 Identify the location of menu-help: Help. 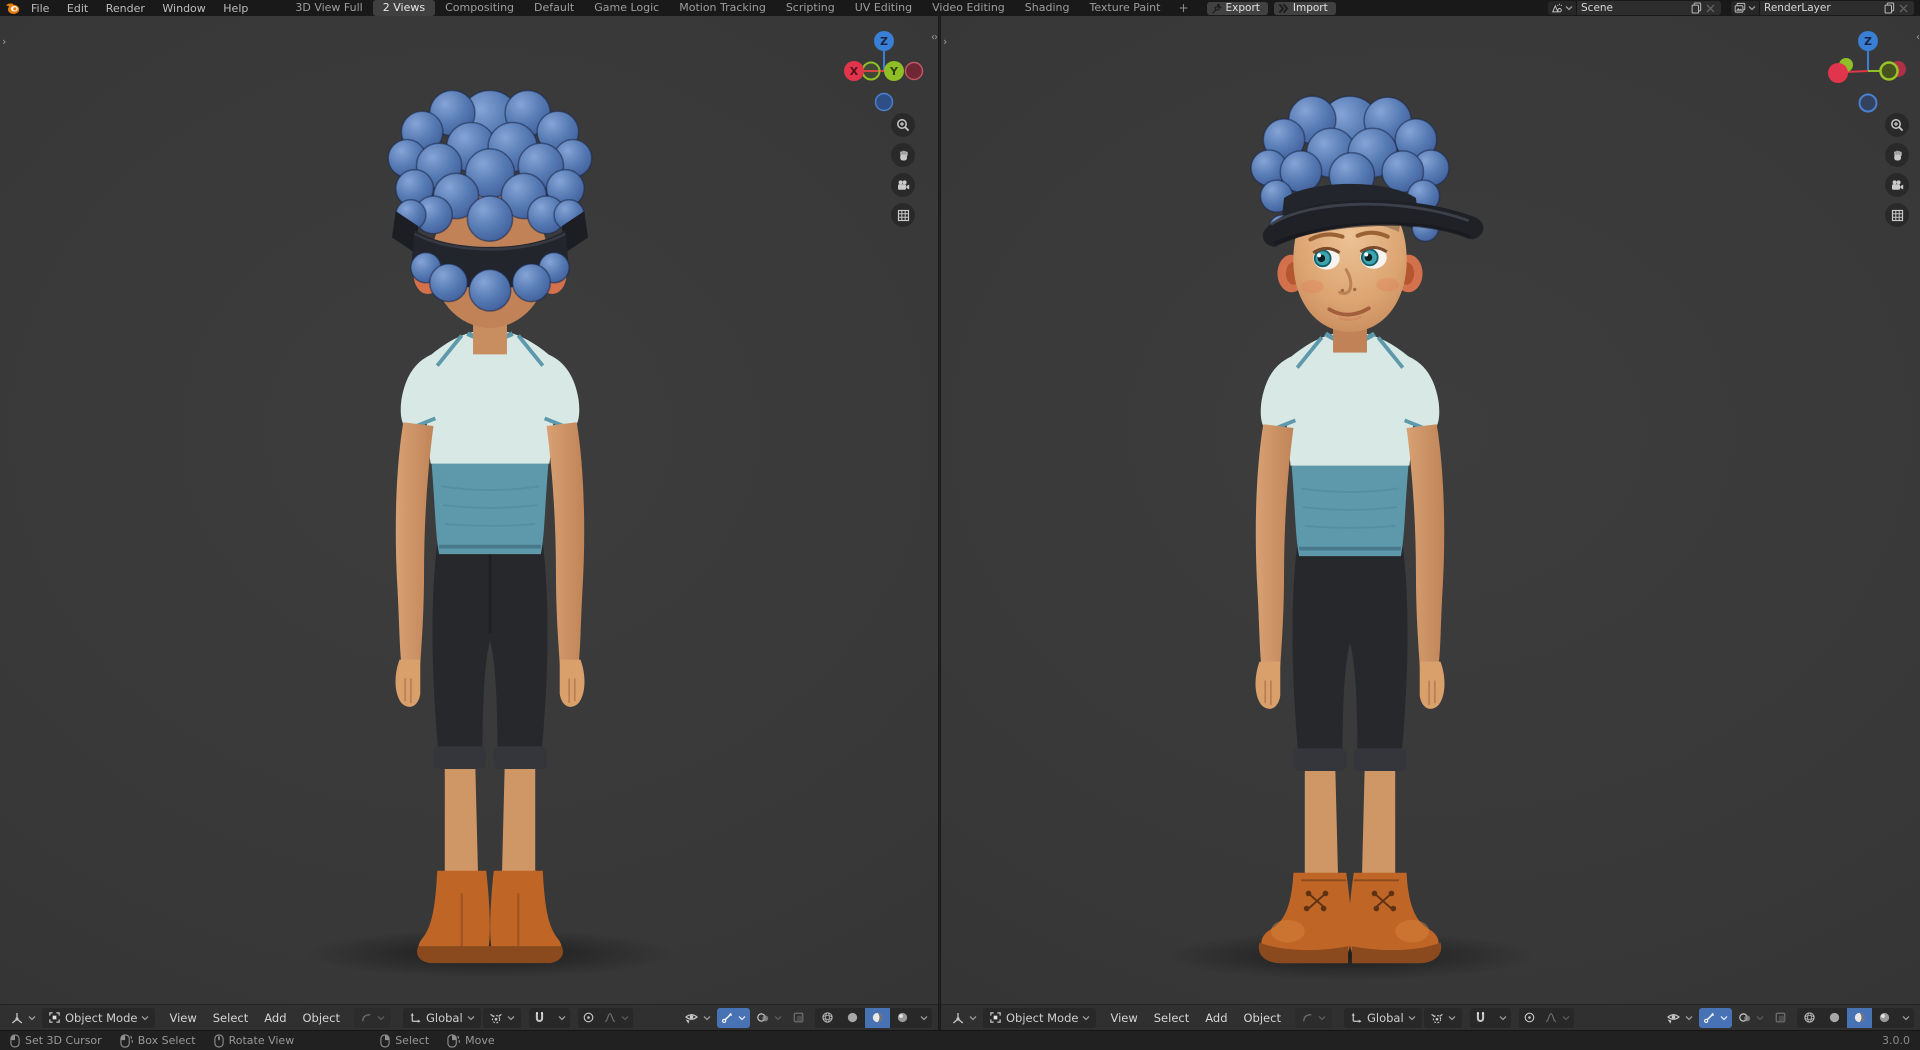
(235, 8).